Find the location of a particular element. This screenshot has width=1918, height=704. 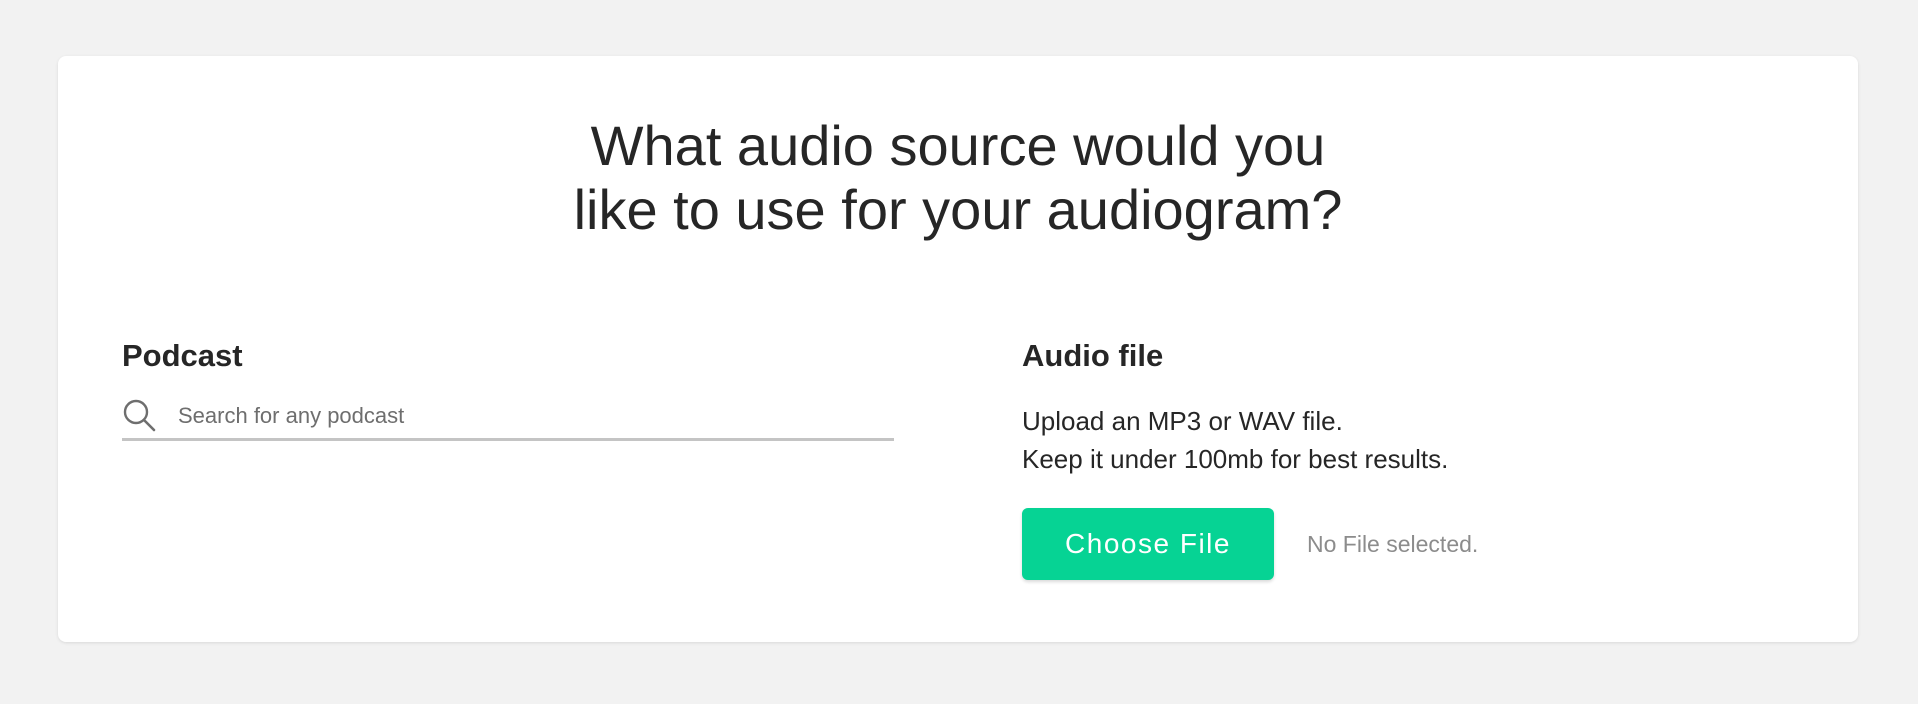

podcast-search-input is located at coordinates (528, 416).